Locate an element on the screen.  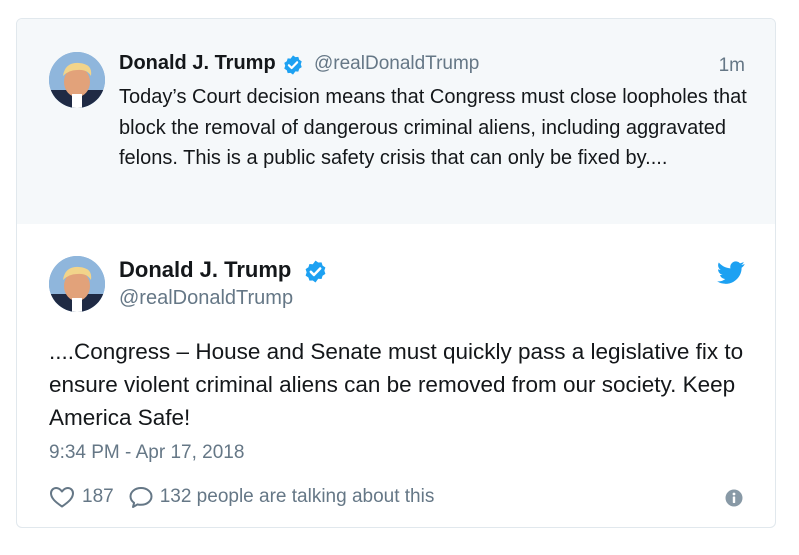
conversation-count: 132 people are talking about this is located at coordinates (297, 497).